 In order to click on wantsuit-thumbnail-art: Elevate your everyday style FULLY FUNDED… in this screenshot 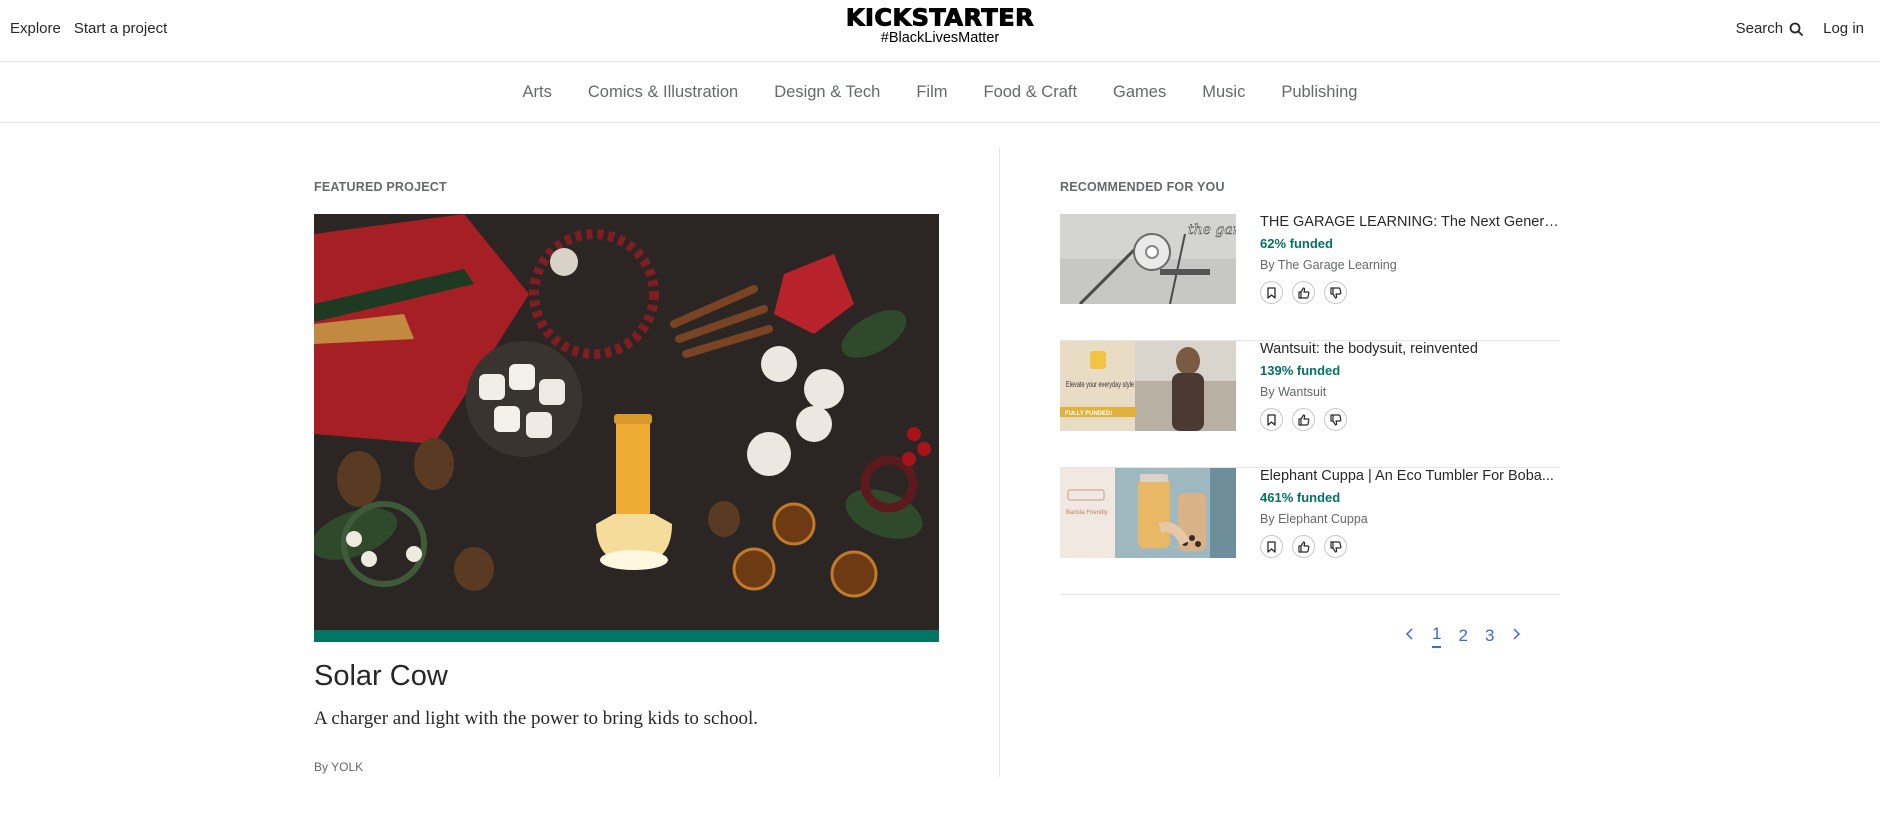, I will do `click(1148, 386)`.